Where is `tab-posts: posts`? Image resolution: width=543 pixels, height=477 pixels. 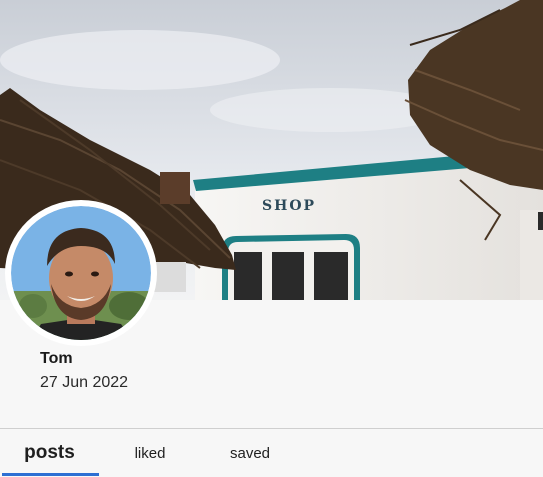
tab-posts: posts is located at coordinates (49, 453).